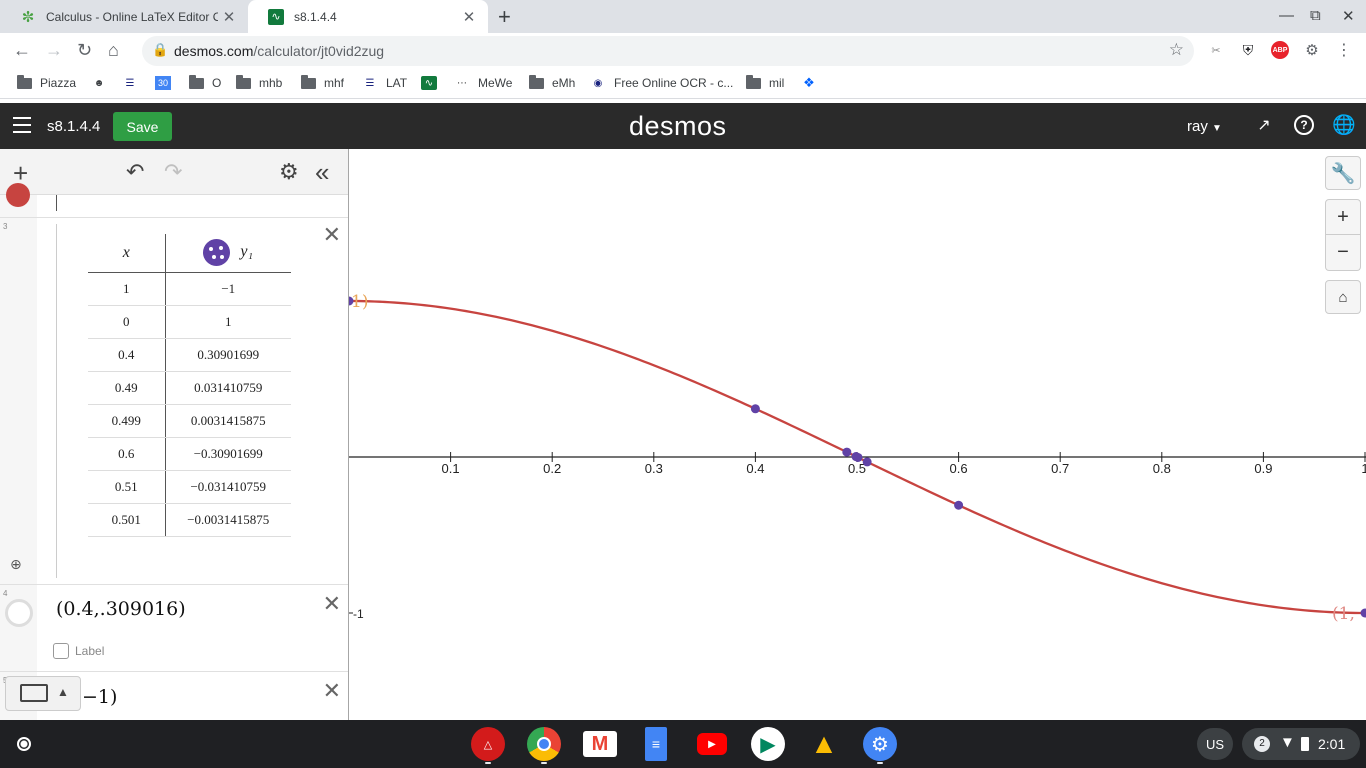 The width and height of the screenshot is (1366, 768). Describe the element at coordinates (228, 487) in the screenshot. I see `table-cell-y: −0.031410759` at that location.